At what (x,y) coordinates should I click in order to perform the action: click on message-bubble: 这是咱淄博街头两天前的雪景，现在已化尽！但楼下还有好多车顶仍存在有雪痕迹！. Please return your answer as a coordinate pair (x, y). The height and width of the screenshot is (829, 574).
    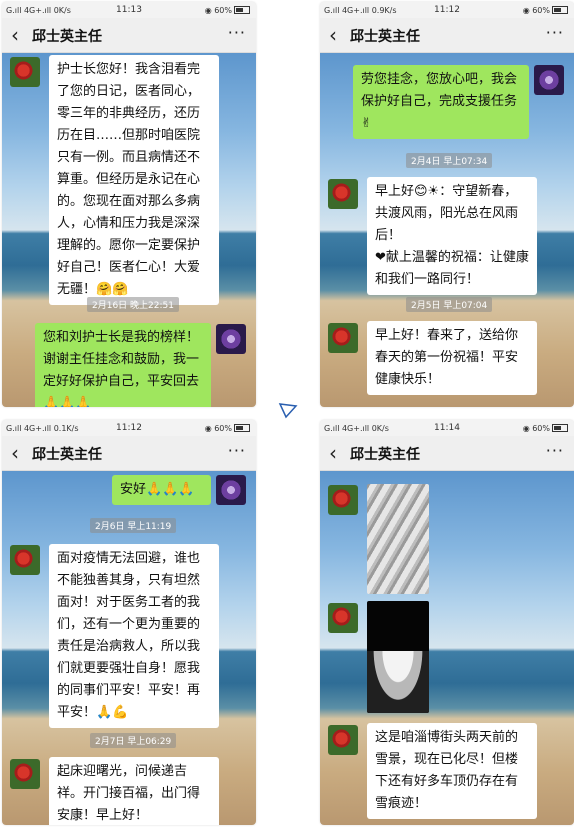
    Looking at the image, I should click on (452, 771).